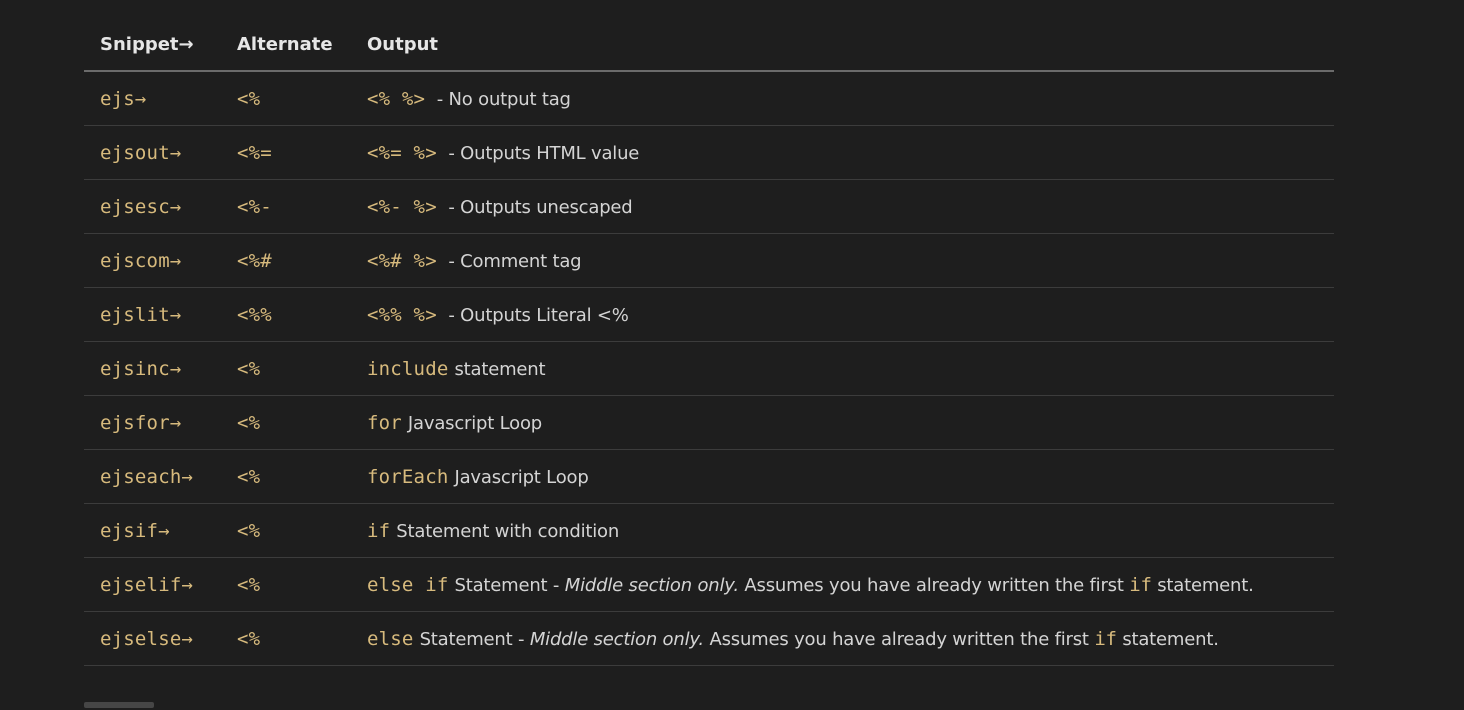 The height and width of the screenshot is (710, 1464). Describe the element at coordinates (141, 260) in the screenshot. I see `snippet-prefix: ejscom→` at that location.